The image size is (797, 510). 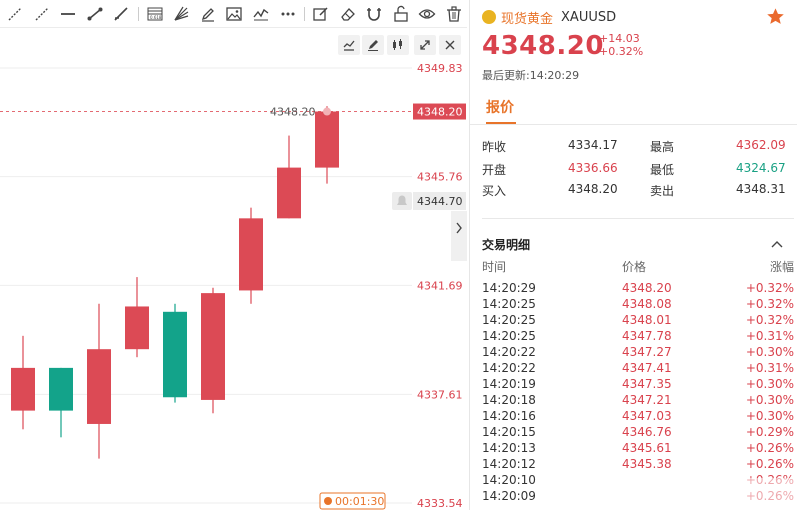 I want to click on trade-price: 4346.76, so click(x=647, y=432).